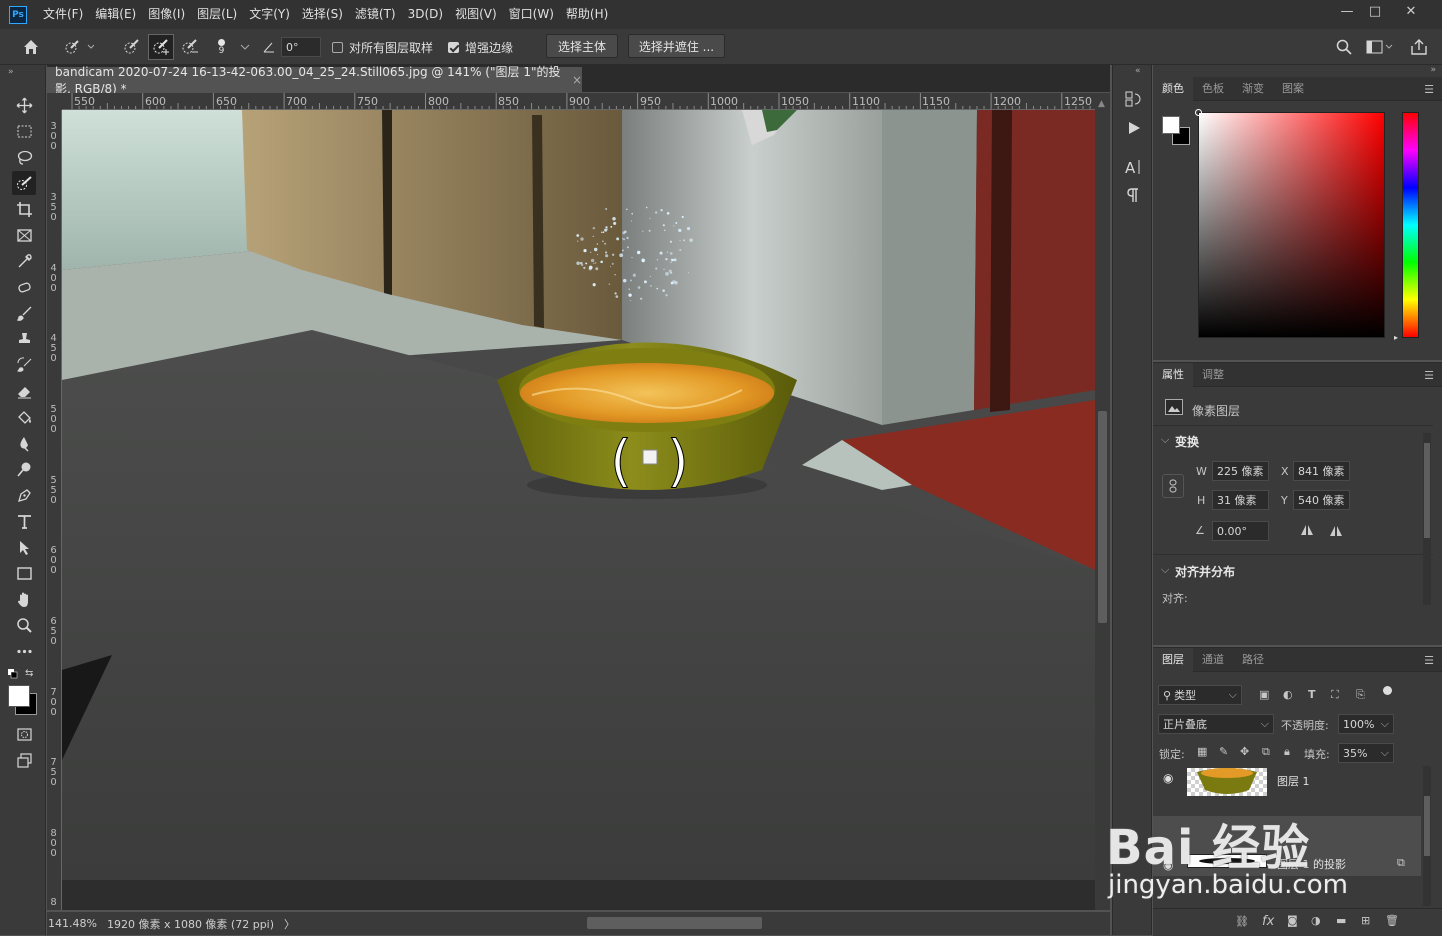 The width and height of the screenshot is (1442, 936). What do you see at coordinates (31, 47) in the screenshot?
I see `home-icon` at bounding box center [31, 47].